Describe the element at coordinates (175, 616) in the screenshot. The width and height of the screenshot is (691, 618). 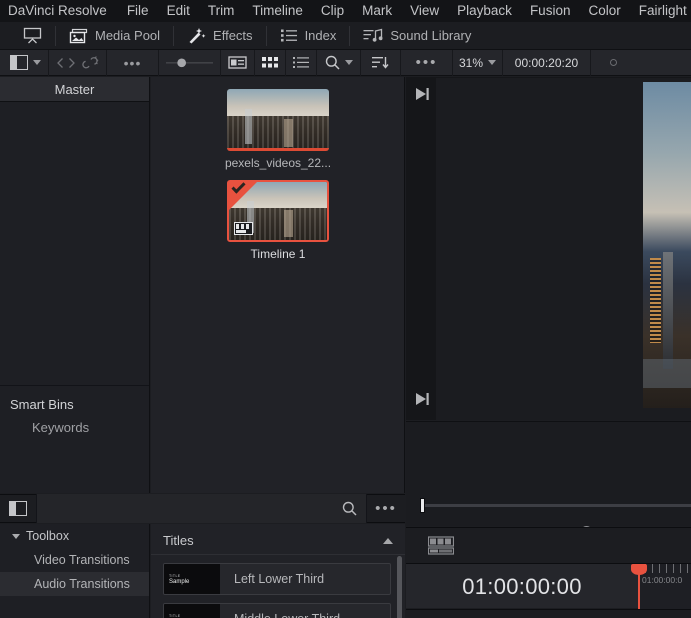
I see `effect-thumb-title: TITLE` at that location.